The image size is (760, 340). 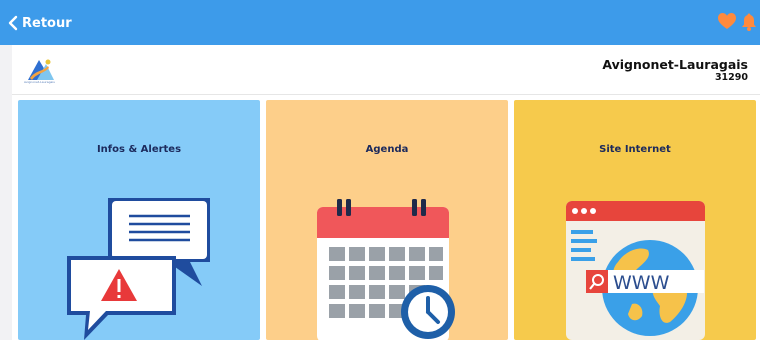 What do you see at coordinates (727, 21) in the screenshot?
I see `heart-icon` at bounding box center [727, 21].